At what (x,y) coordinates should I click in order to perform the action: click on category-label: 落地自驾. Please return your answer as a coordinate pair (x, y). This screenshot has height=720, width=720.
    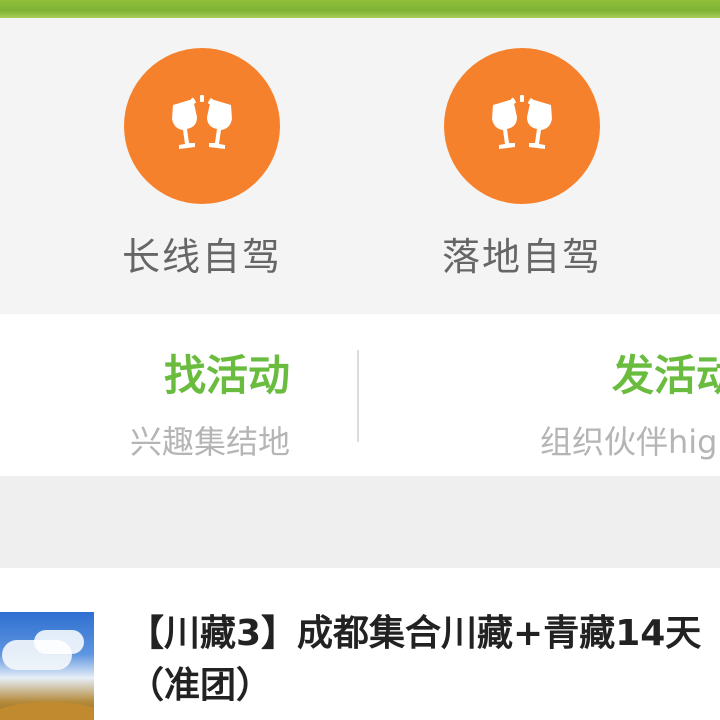
    Looking at the image, I should click on (521, 257).